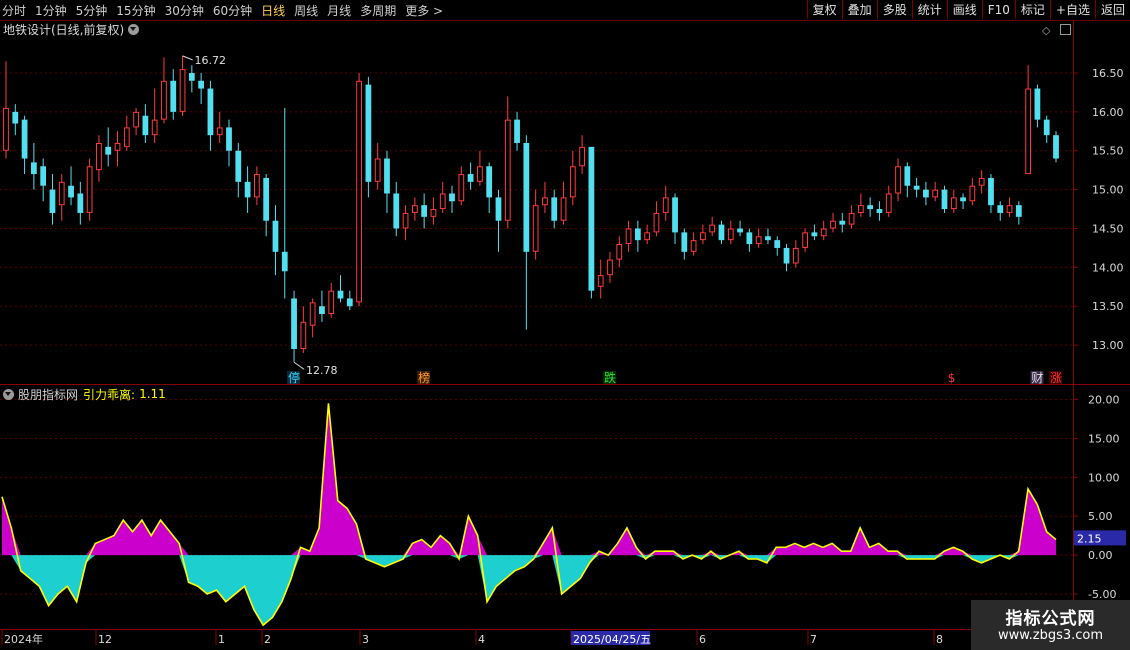 This screenshot has width=1130, height=650. What do you see at coordinates (1032, 9) in the screenshot?
I see `toolbar-button-6: 标记` at bounding box center [1032, 9].